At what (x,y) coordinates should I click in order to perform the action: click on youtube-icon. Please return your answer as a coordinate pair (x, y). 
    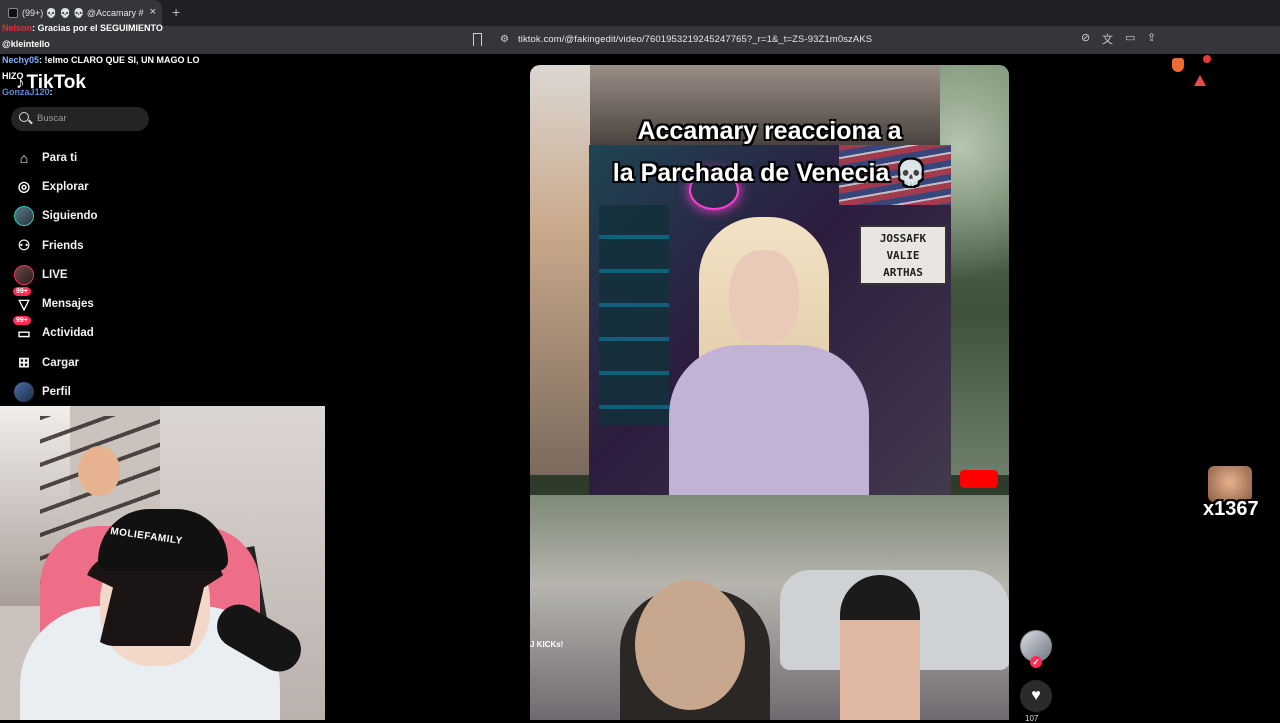
    Looking at the image, I should click on (979, 479).